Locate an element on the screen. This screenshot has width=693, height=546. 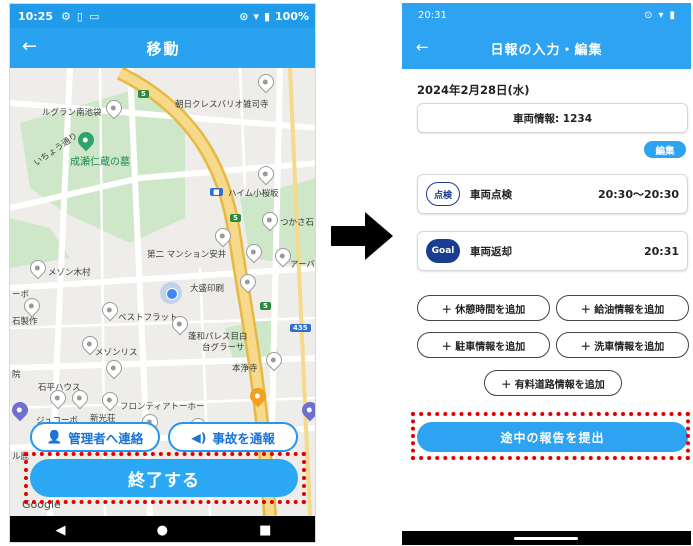
right-app-header: ← 日報の入力・編集 is located at coordinates (546, 48).